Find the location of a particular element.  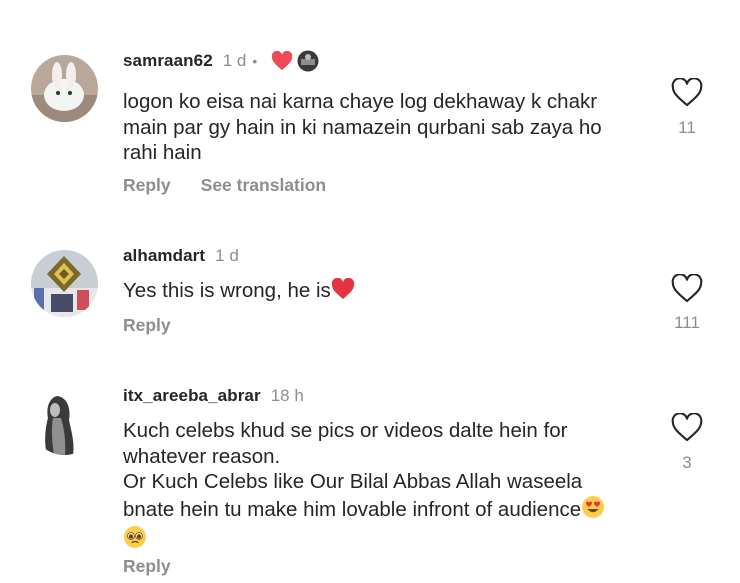

like-count: 3 is located at coordinates (687, 462).